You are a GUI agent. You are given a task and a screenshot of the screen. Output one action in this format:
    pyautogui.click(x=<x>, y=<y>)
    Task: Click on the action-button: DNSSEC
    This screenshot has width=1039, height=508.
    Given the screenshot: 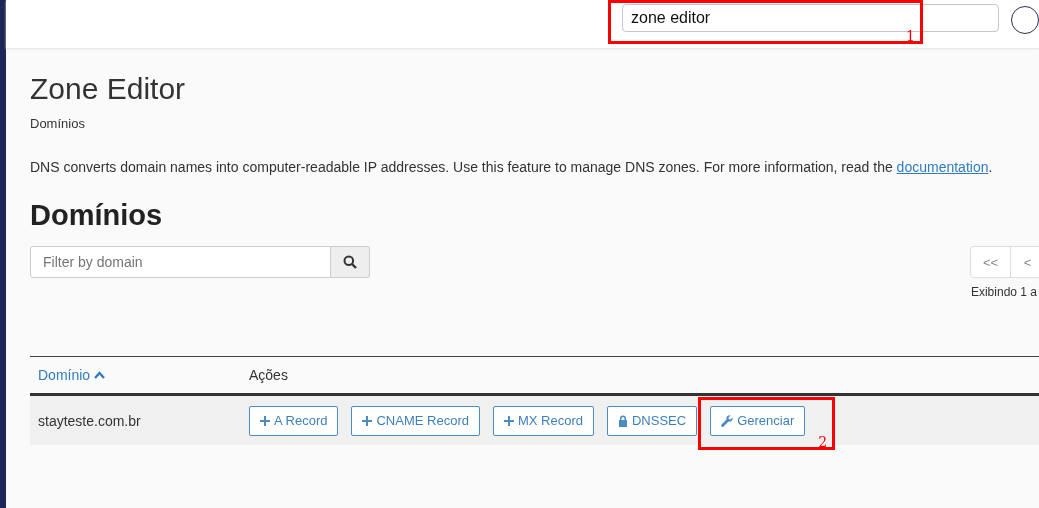 What is the action you would take?
    pyautogui.click(x=652, y=420)
    